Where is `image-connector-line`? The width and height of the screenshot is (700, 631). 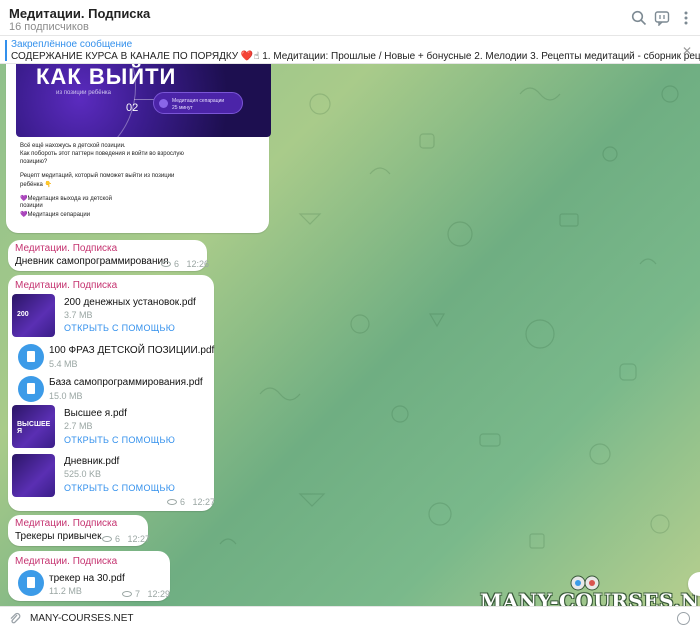
image-connector-line is located at coordinates (144, 99).